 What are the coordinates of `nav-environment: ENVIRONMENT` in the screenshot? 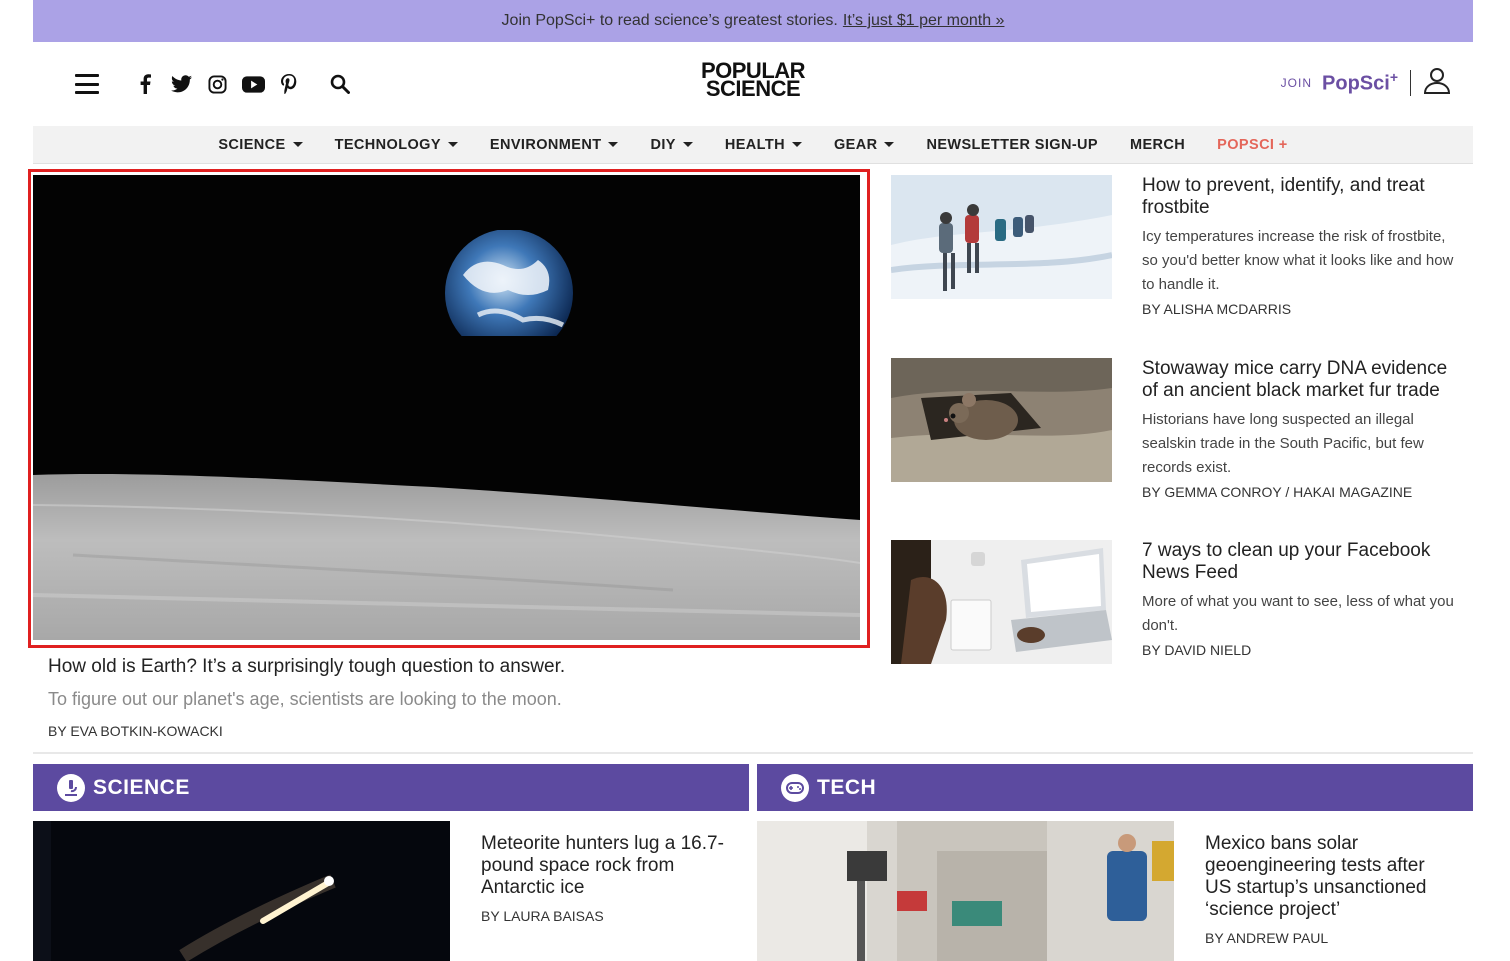 It's located at (554, 145).